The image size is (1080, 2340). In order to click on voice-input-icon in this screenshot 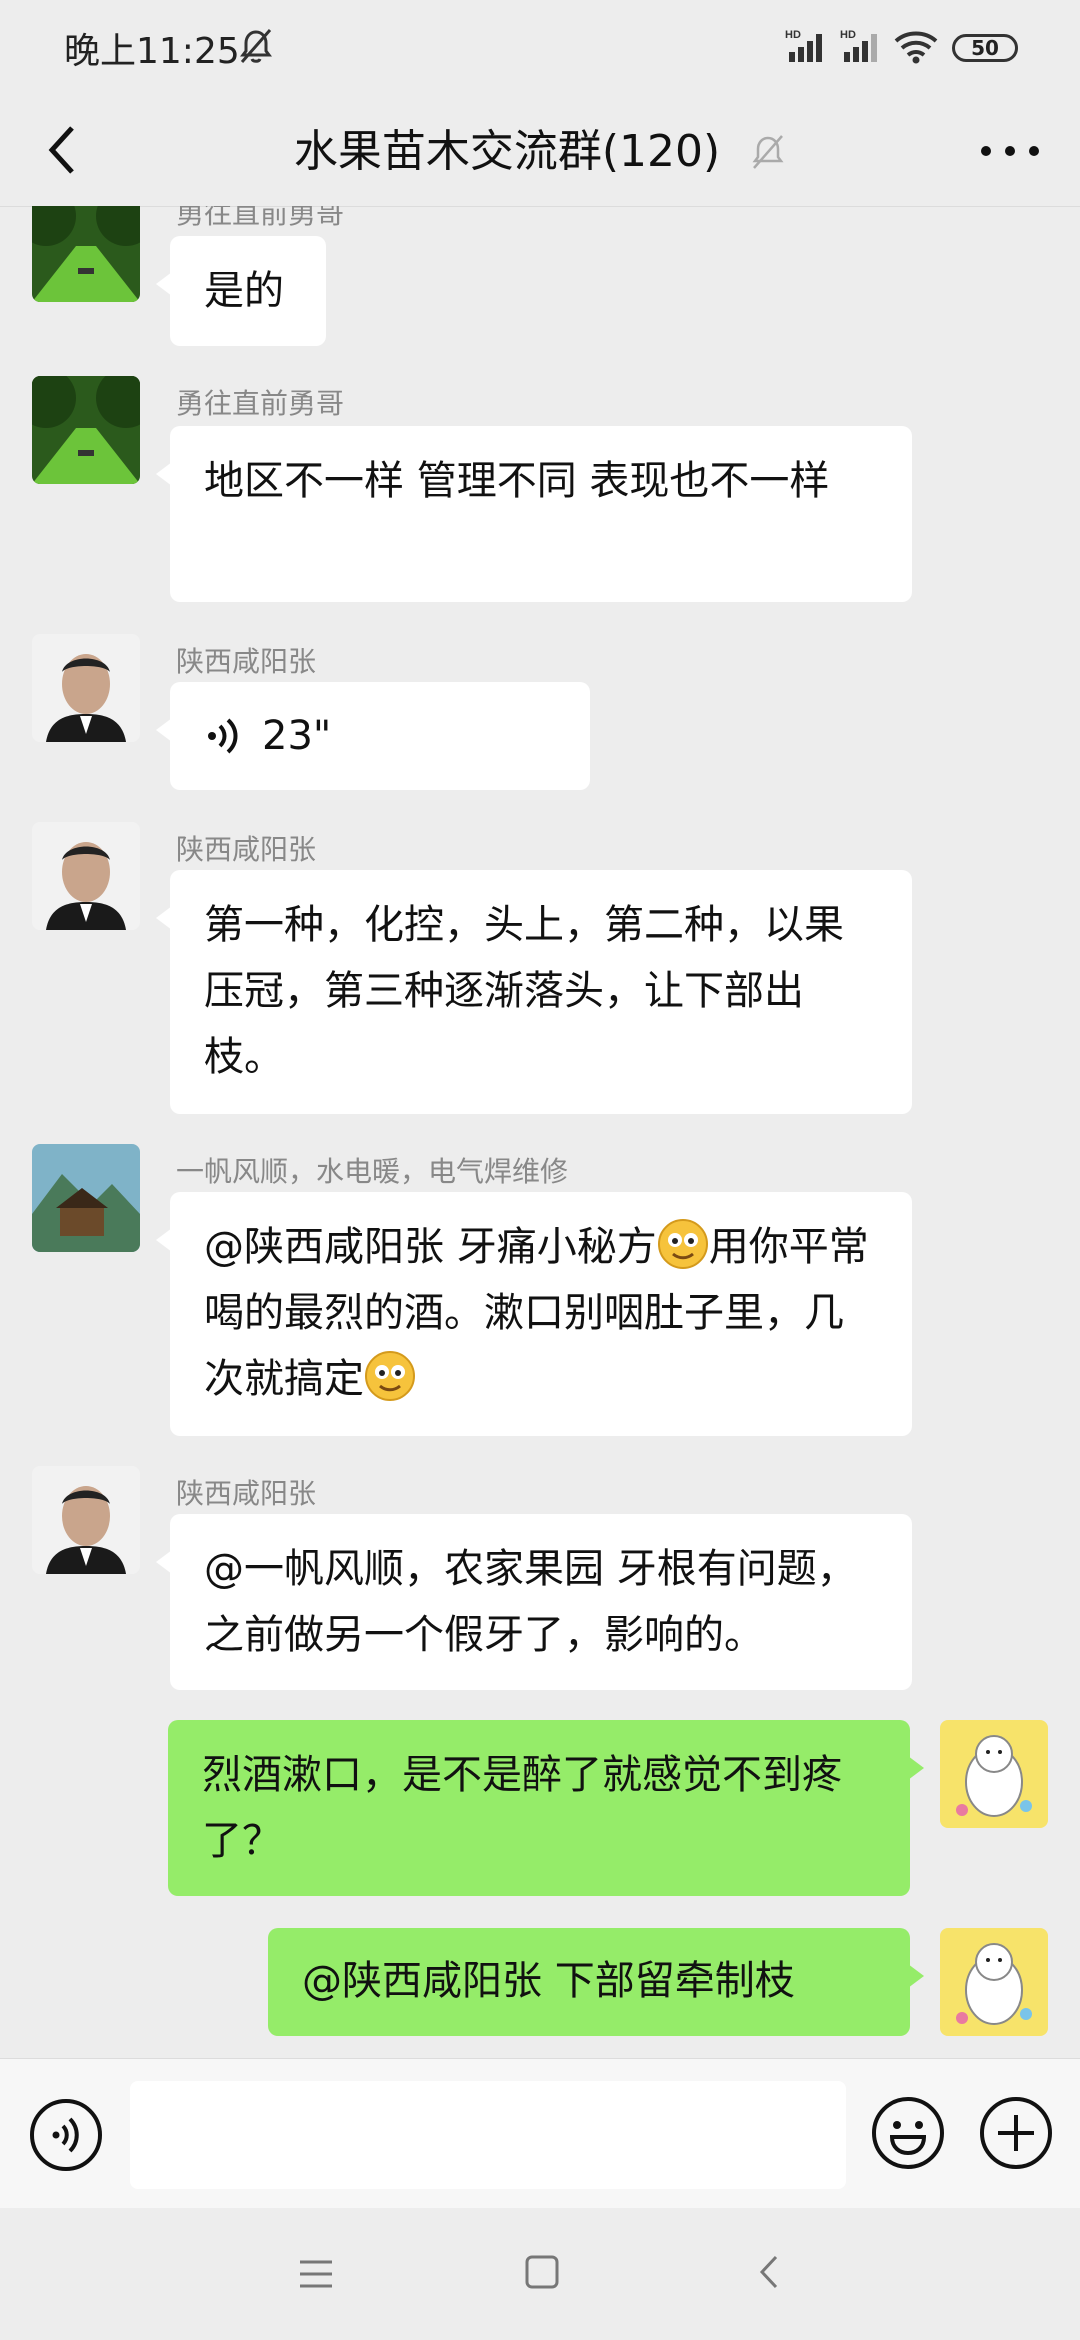, I will do `click(66, 2135)`.